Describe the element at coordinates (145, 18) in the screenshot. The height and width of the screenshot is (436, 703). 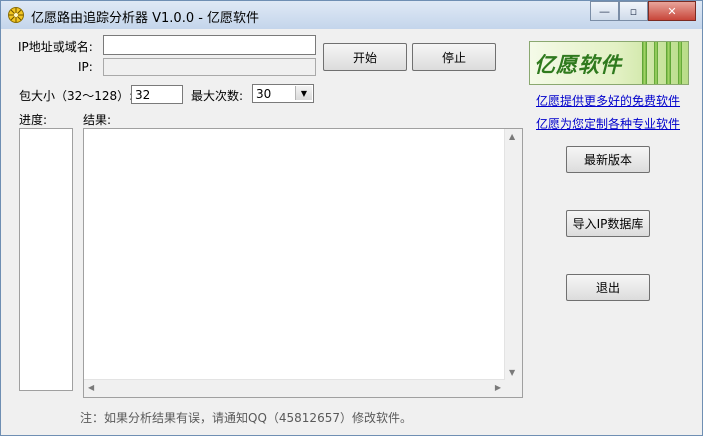
I see `window-title: 亿愿路由追踪分析器 V1.0.0 - 亿愿软件` at that location.